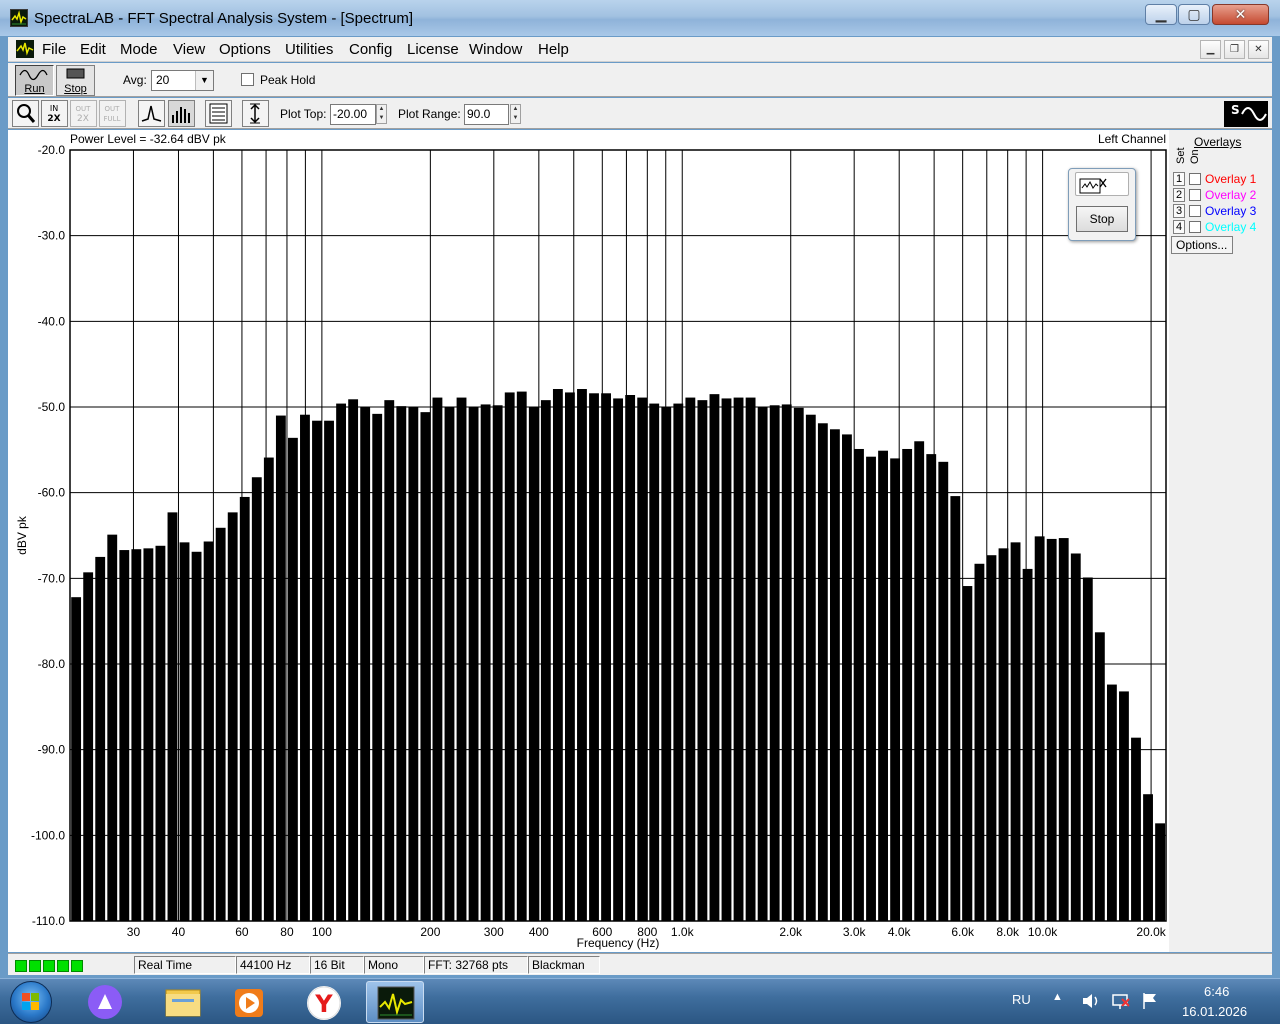 This screenshot has height=1024, width=1280. Describe the element at coordinates (181, 113) in the screenshot. I see `bar-plot-button` at that location.